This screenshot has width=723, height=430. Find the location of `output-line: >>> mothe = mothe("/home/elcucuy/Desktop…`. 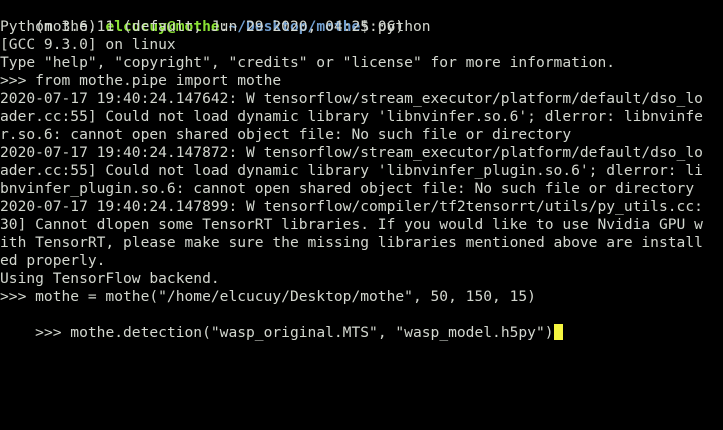

output-line: >>> mothe = mothe("/home/elcucuy/Desktop… is located at coordinates (268, 296).